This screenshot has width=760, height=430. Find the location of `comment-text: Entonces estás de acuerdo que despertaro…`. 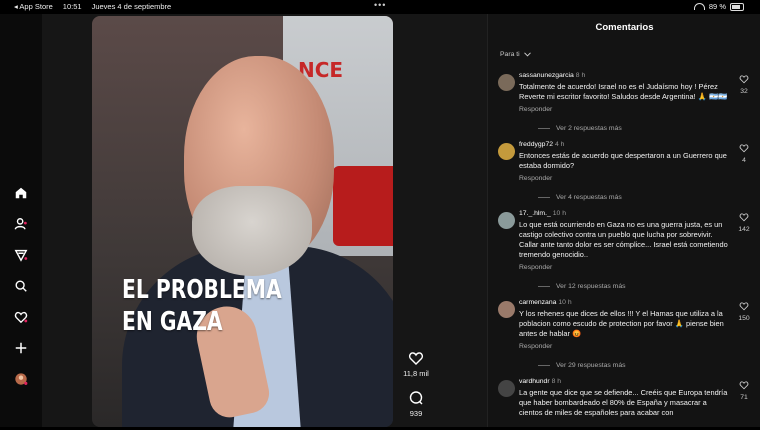

comment-text: Entonces estás de acuerdo que despertaro… is located at coordinates (623, 160).